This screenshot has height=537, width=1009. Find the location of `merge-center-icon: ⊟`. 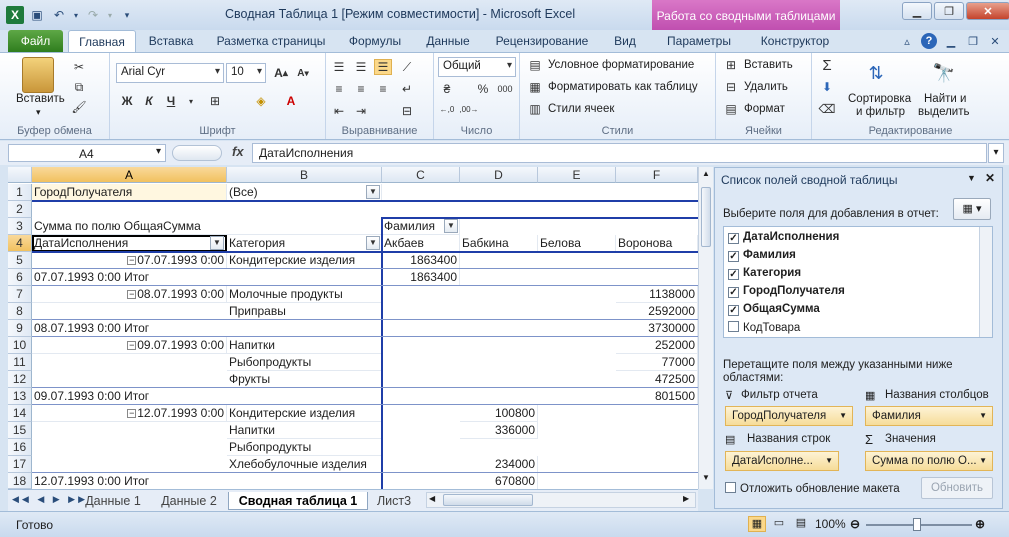

merge-center-icon: ⊟ is located at coordinates (407, 111).